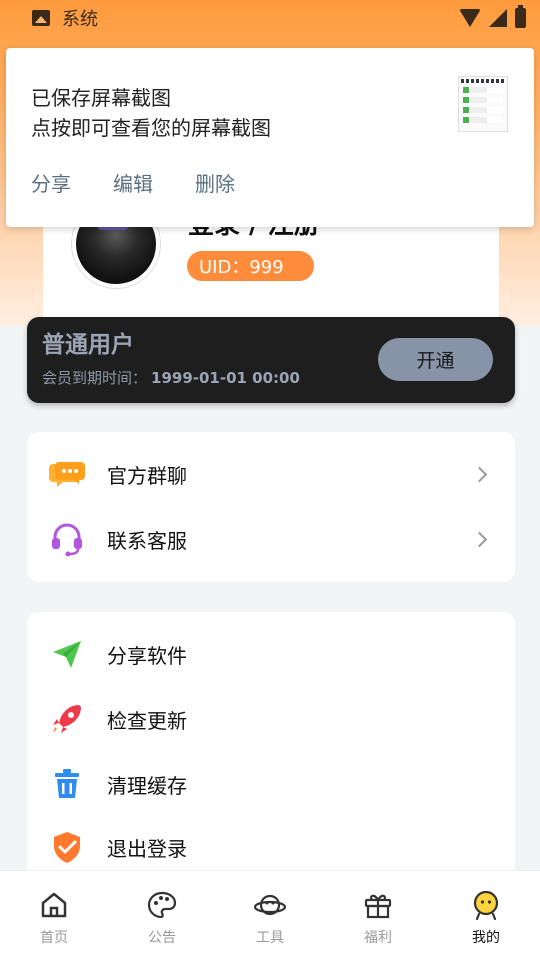 The width and height of the screenshot is (540, 960). I want to click on nav-tab-announcement: 公告, so click(162, 915).